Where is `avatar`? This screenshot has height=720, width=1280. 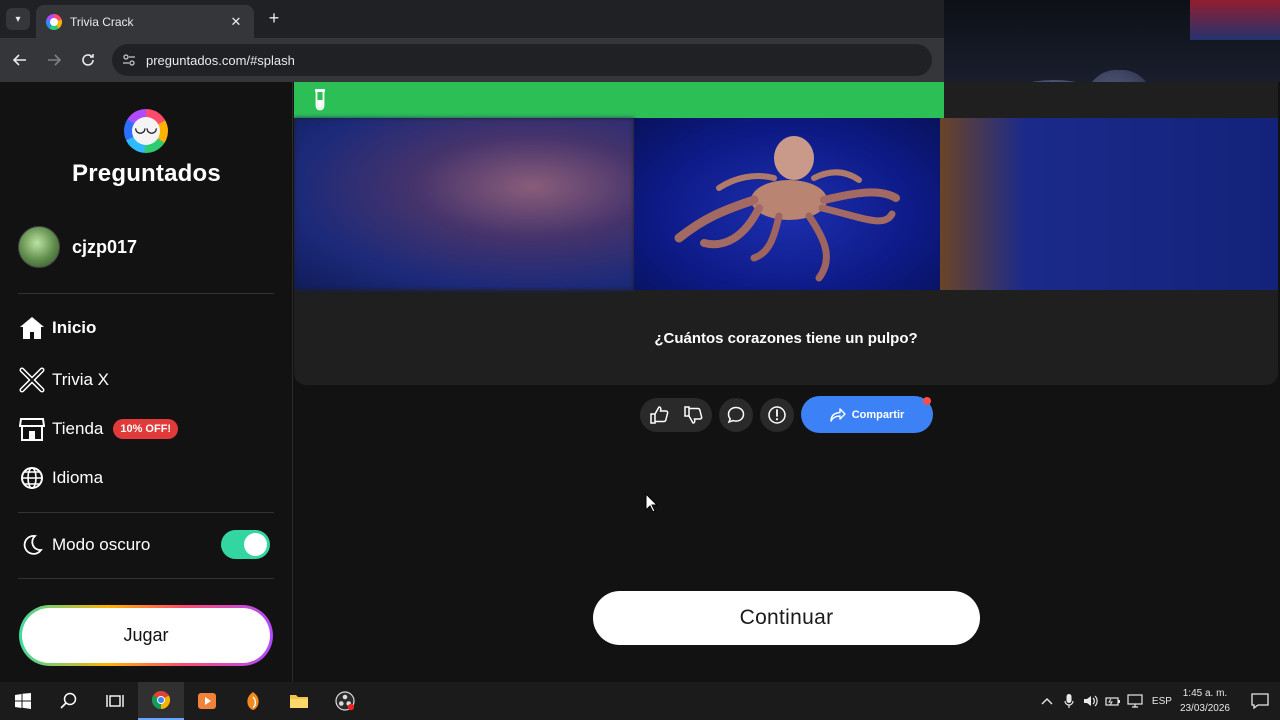
avatar is located at coordinates (39, 247).